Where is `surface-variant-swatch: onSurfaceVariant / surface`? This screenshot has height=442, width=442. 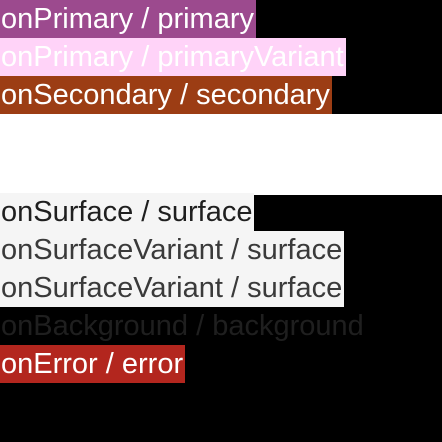
surface-variant-swatch: onSurfaceVariant / surface is located at coordinates (172, 250).